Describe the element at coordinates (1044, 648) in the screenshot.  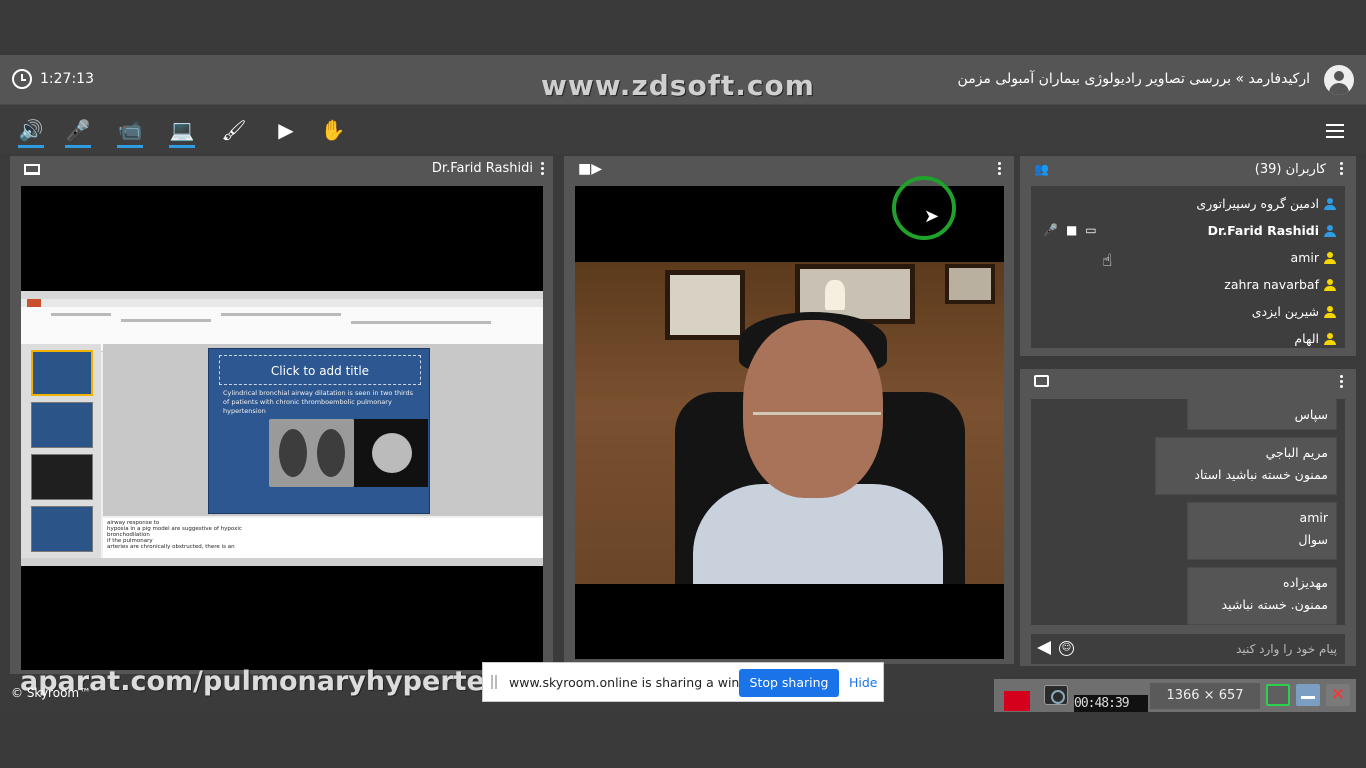
I see `send-icon` at that location.